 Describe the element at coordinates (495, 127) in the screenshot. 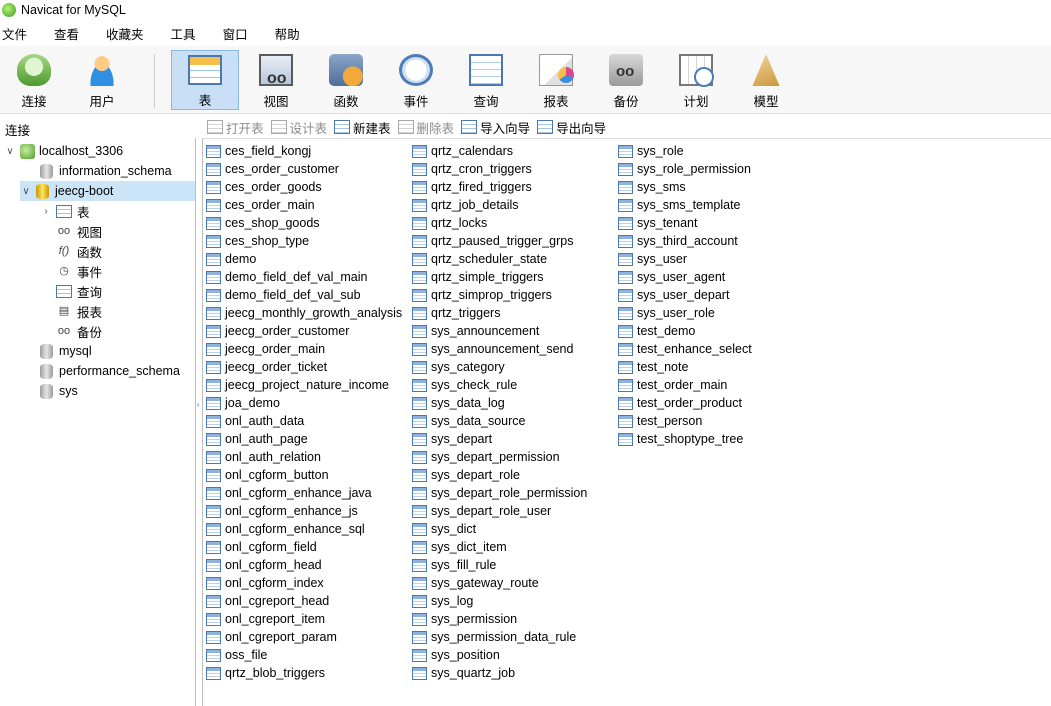

I see `import-wizard-button: 导入向导` at that location.